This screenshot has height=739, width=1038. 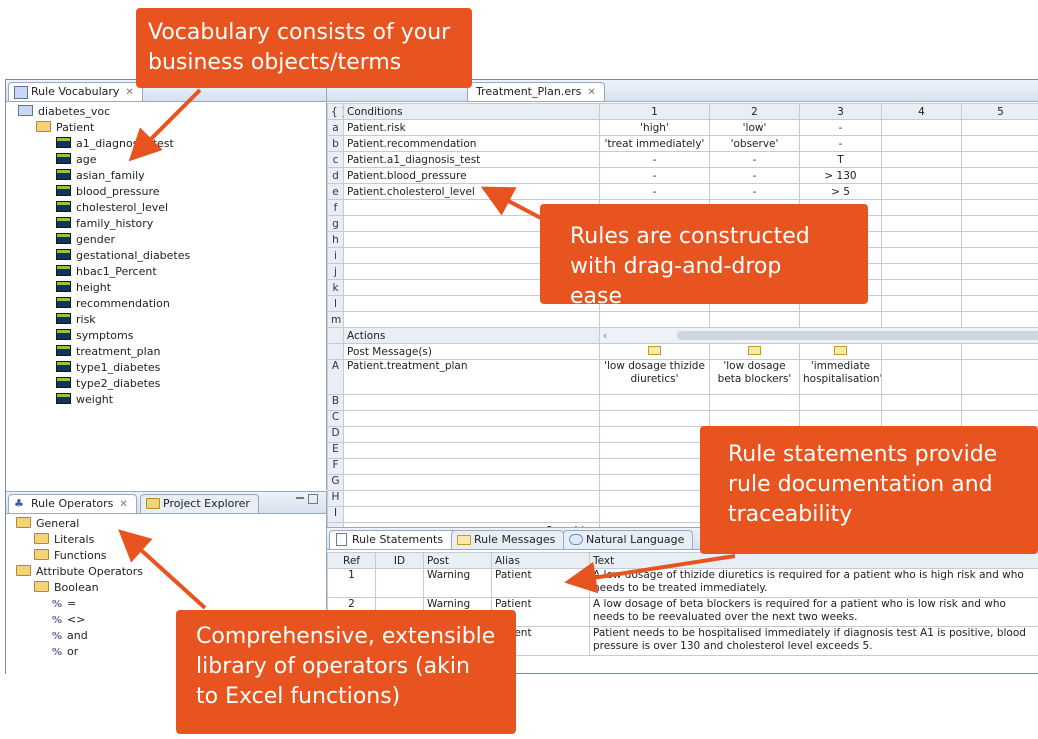 What do you see at coordinates (351, 560) in the screenshot?
I see `column-header: Ref` at bounding box center [351, 560].